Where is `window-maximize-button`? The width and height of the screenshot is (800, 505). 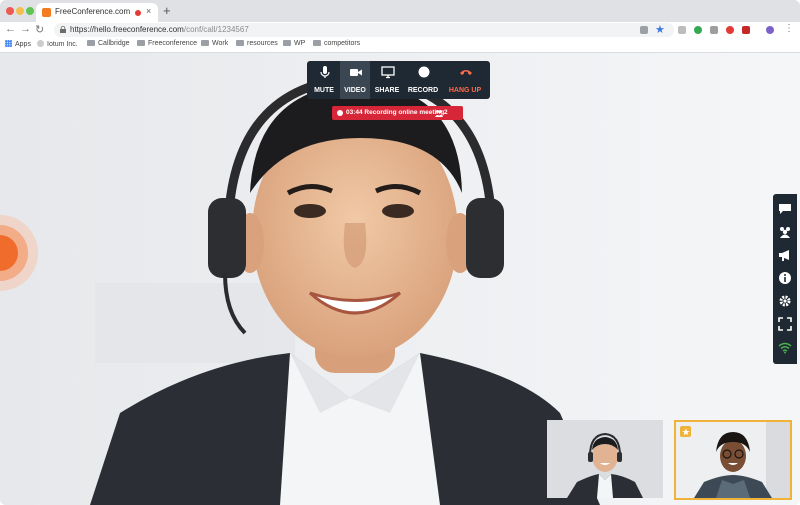 window-maximize-button is located at coordinates (30, 11).